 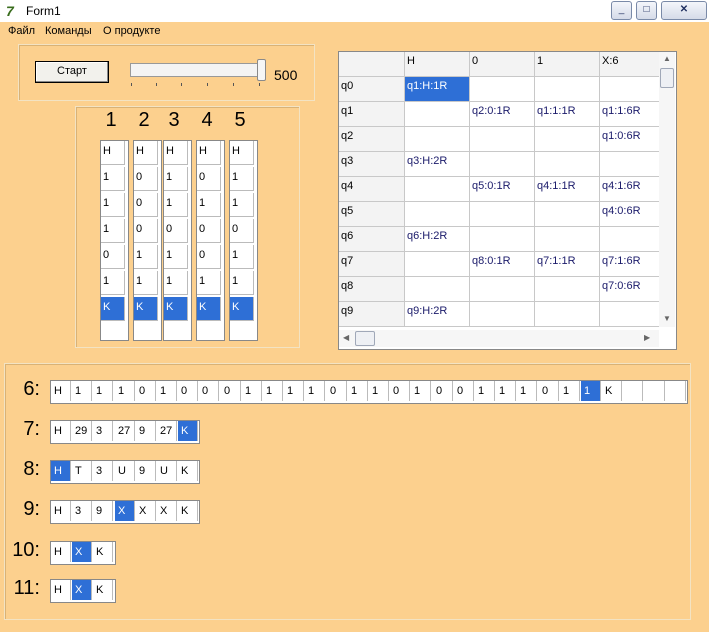 What do you see at coordinates (14, 11) in the screenshot?
I see `delphi-app-icon: 7` at bounding box center [14, 11].